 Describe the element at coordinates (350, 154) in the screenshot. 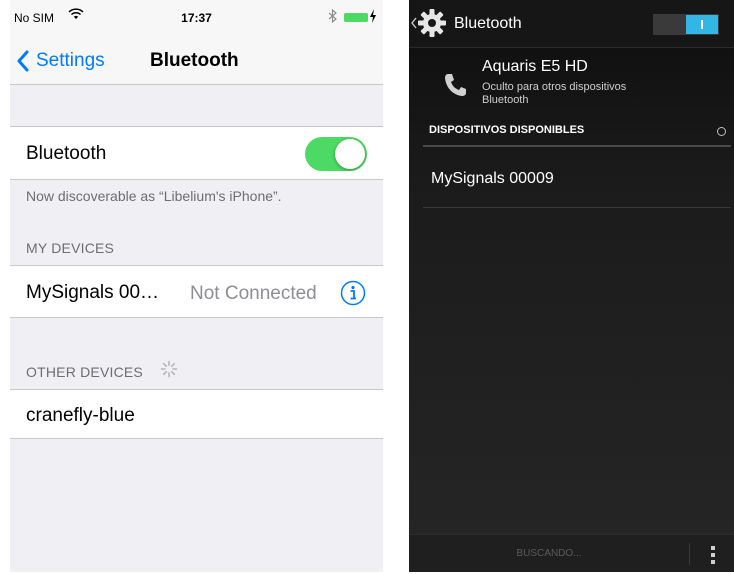

I see `switch-knob` at that location.